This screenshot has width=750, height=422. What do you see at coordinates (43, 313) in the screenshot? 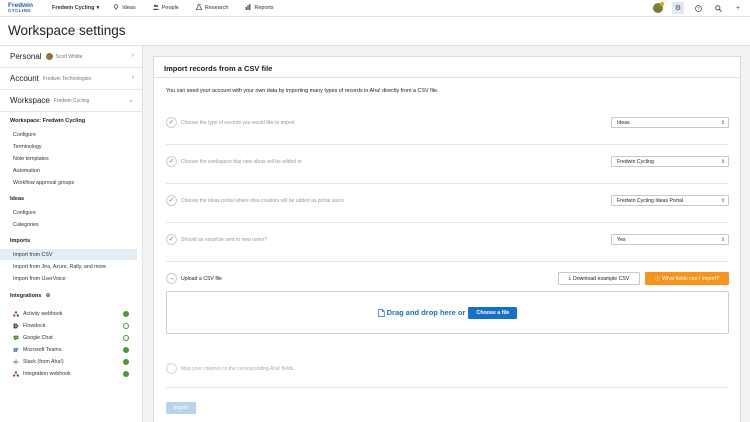
I see `integration-label: Activity webhook` at bounding box center [43, 313].